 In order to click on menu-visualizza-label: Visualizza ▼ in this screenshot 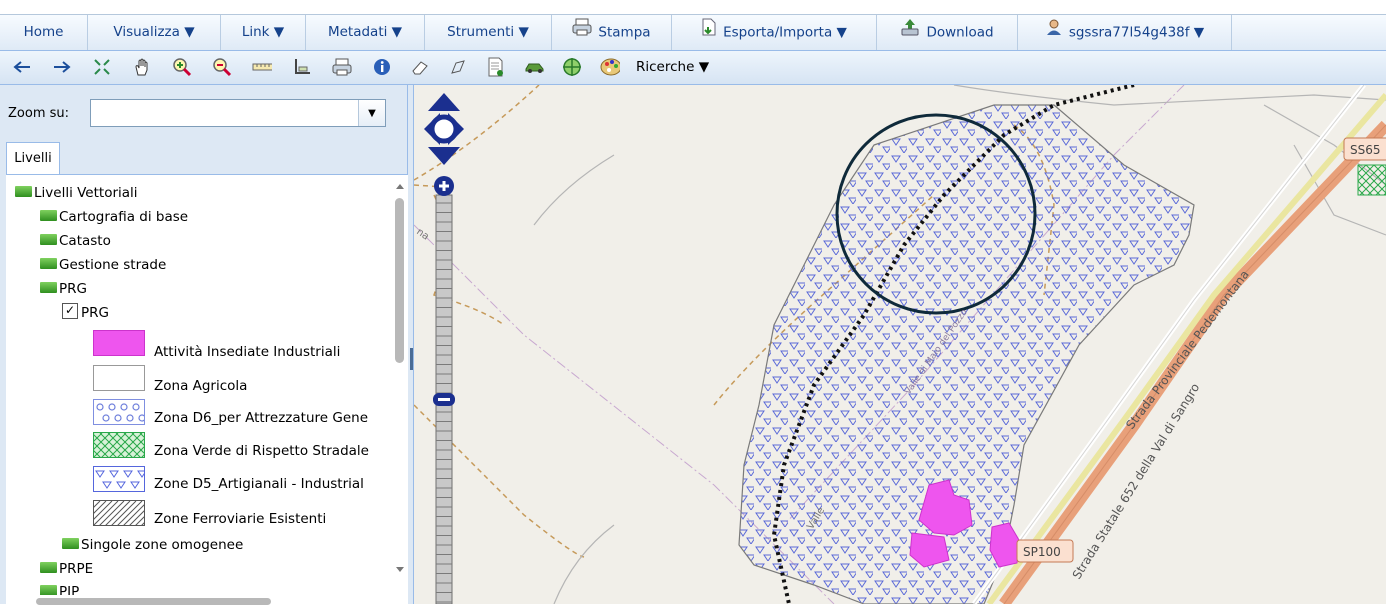, I will do `click(154, 32)`.